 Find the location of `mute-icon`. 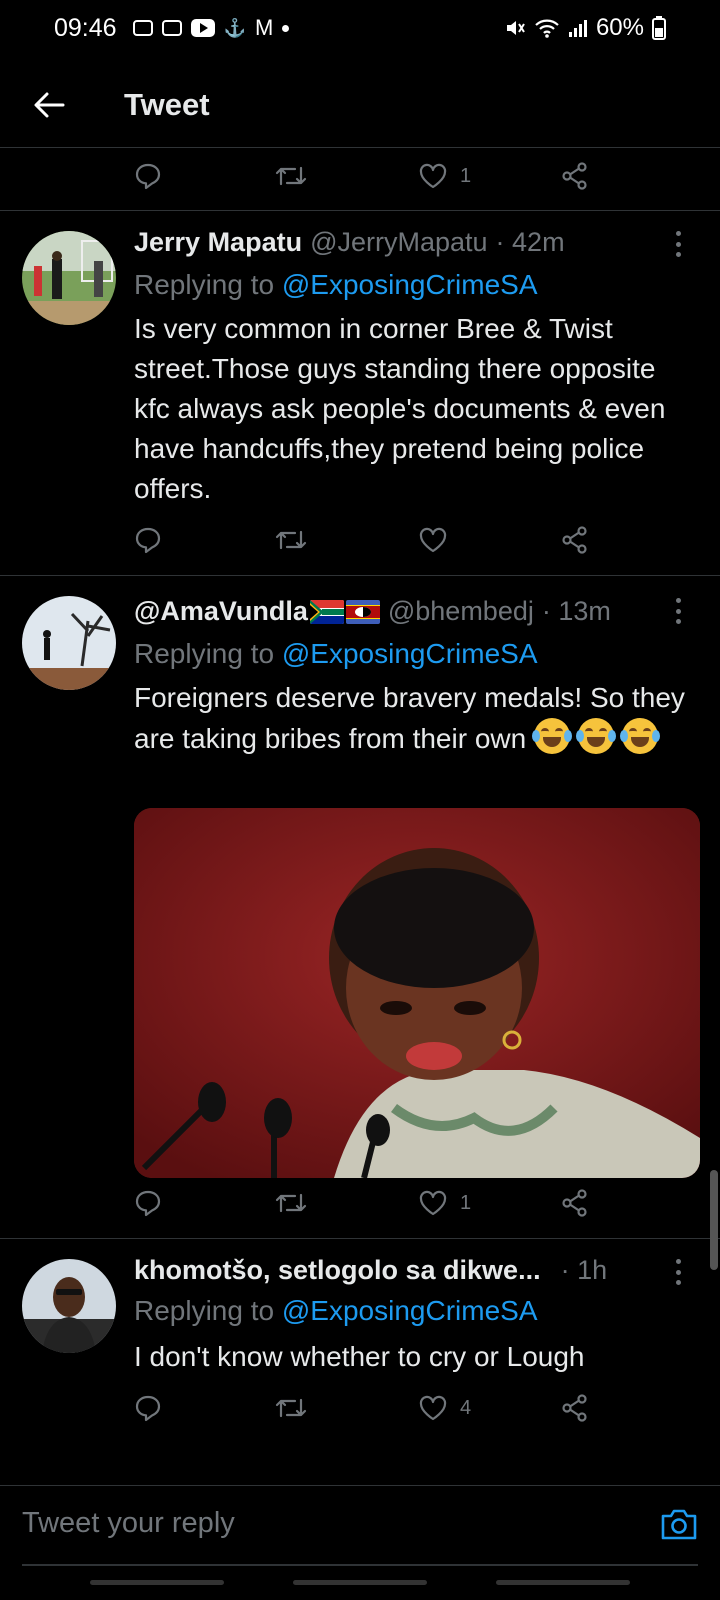

mute-icon is located at coordinates (515, 28).